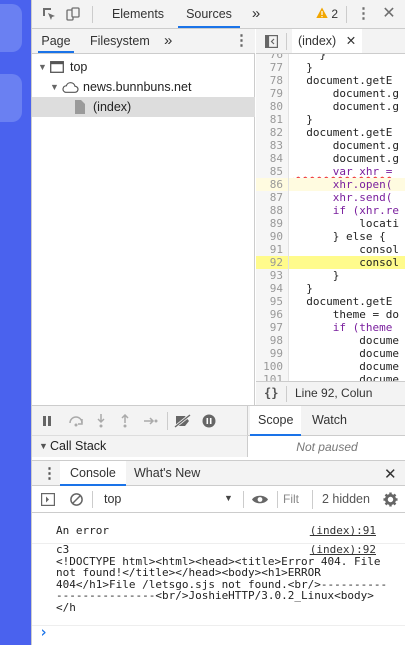 The image size is (405, 645). What do you see at coordinates (224, 632) in the screenshot?
I see `console-input` at bounding box center [224, 632].